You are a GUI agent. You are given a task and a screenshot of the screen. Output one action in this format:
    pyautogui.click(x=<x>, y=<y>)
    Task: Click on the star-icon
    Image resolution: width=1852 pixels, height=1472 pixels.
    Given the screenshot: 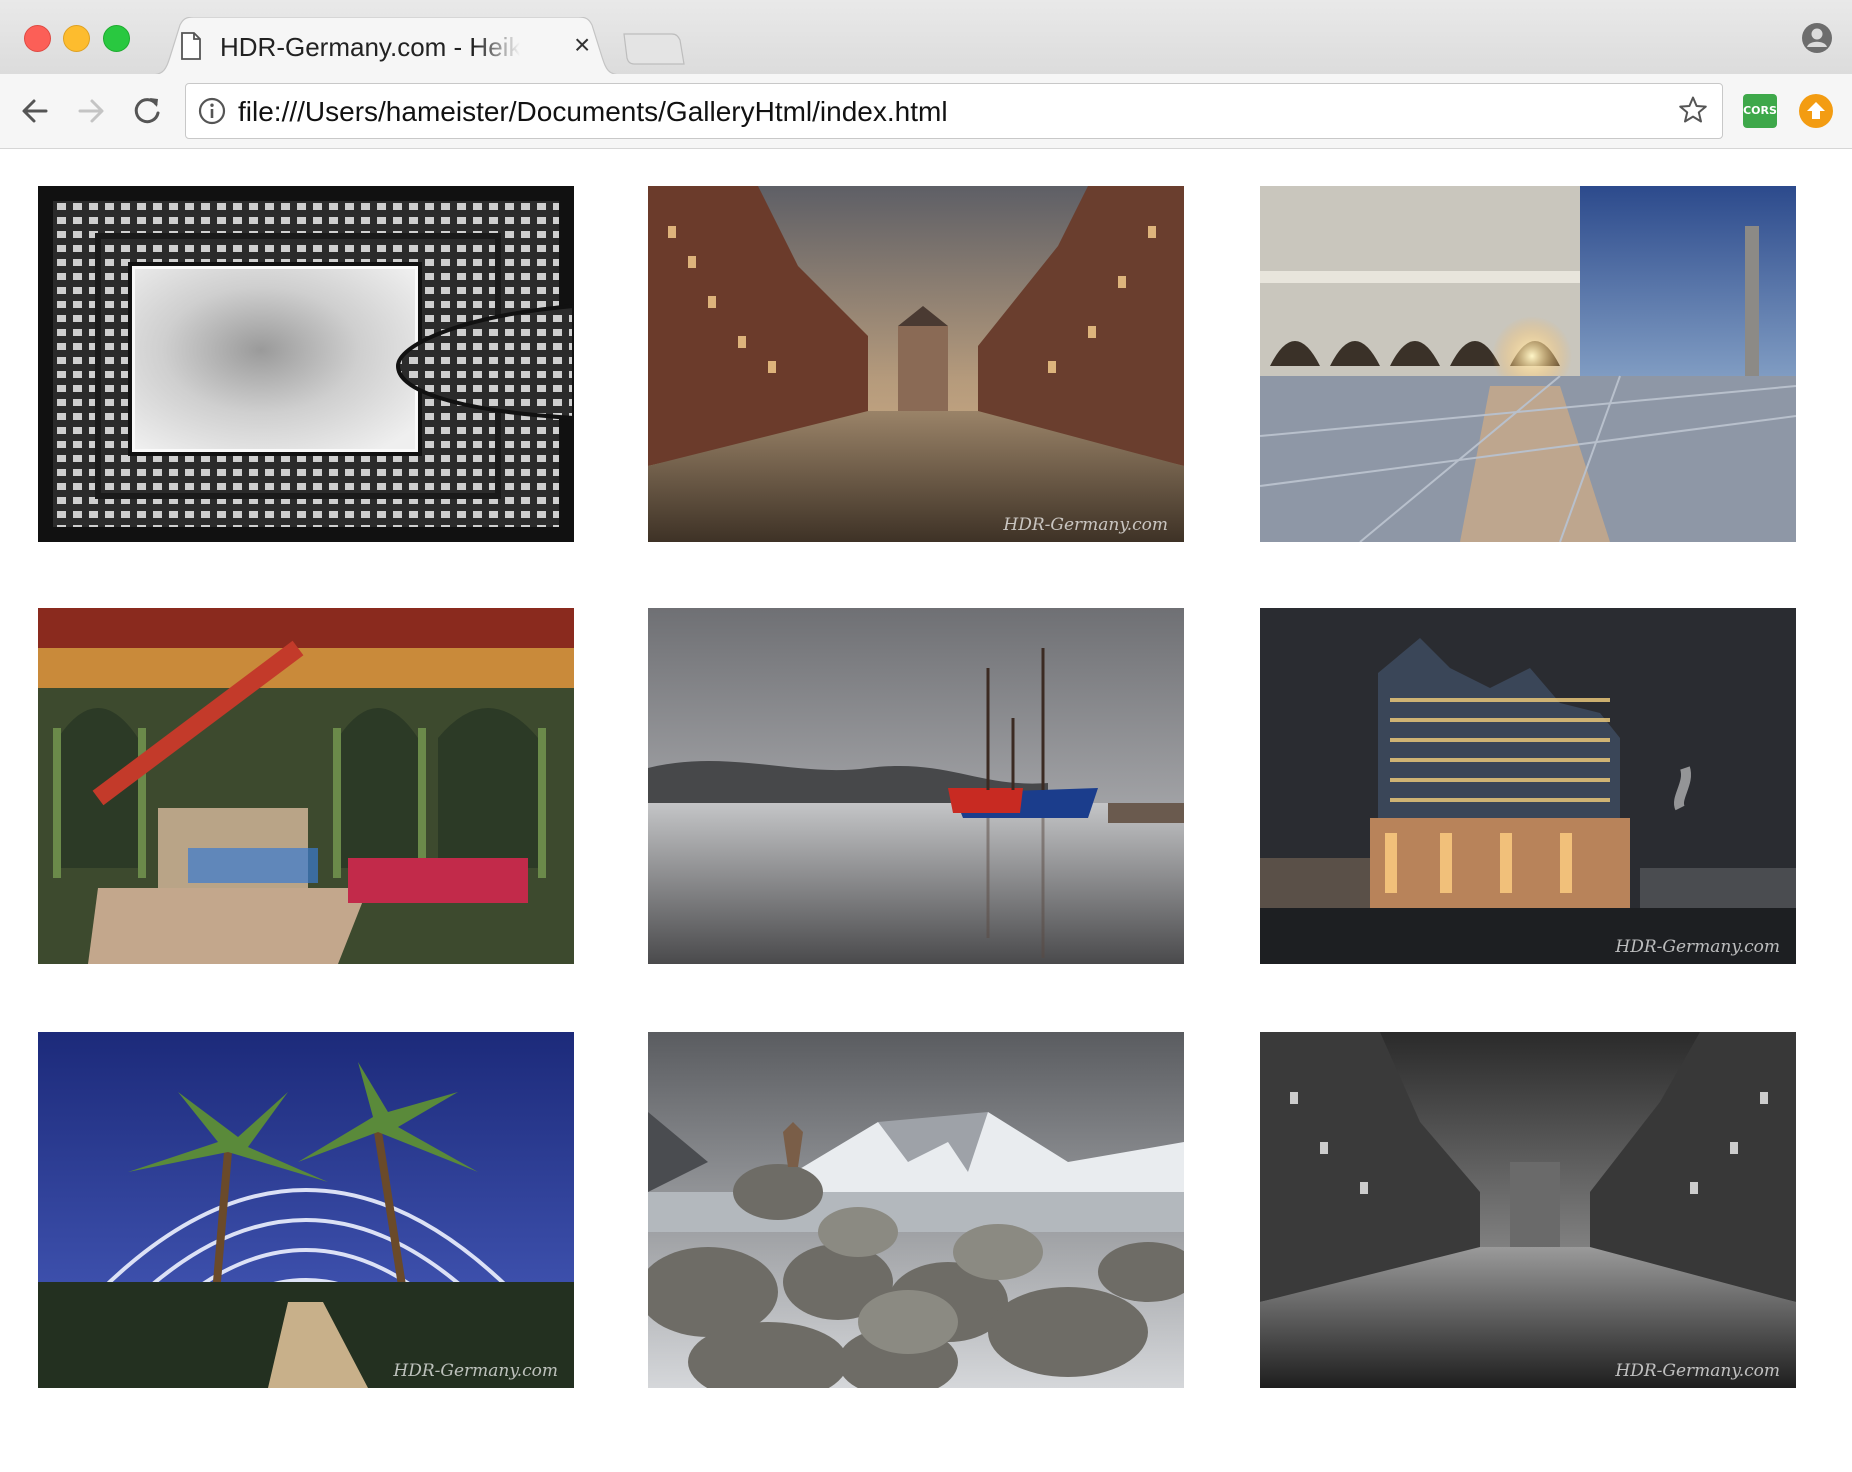 What is the action you would take?
    pyautogui.click(x=1693, y=110)
    